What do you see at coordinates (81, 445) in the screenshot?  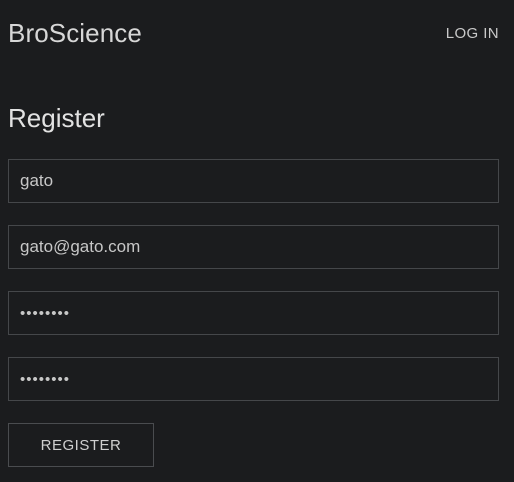 I see `register-button: REGISTER` at bounding box center [81, 445].